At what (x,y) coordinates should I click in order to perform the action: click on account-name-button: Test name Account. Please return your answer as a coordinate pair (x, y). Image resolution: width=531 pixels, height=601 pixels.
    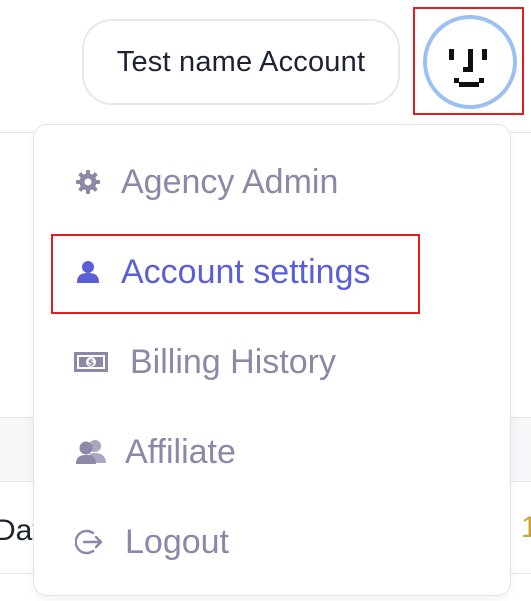
    Looking at the image, I should click on (241, 62).